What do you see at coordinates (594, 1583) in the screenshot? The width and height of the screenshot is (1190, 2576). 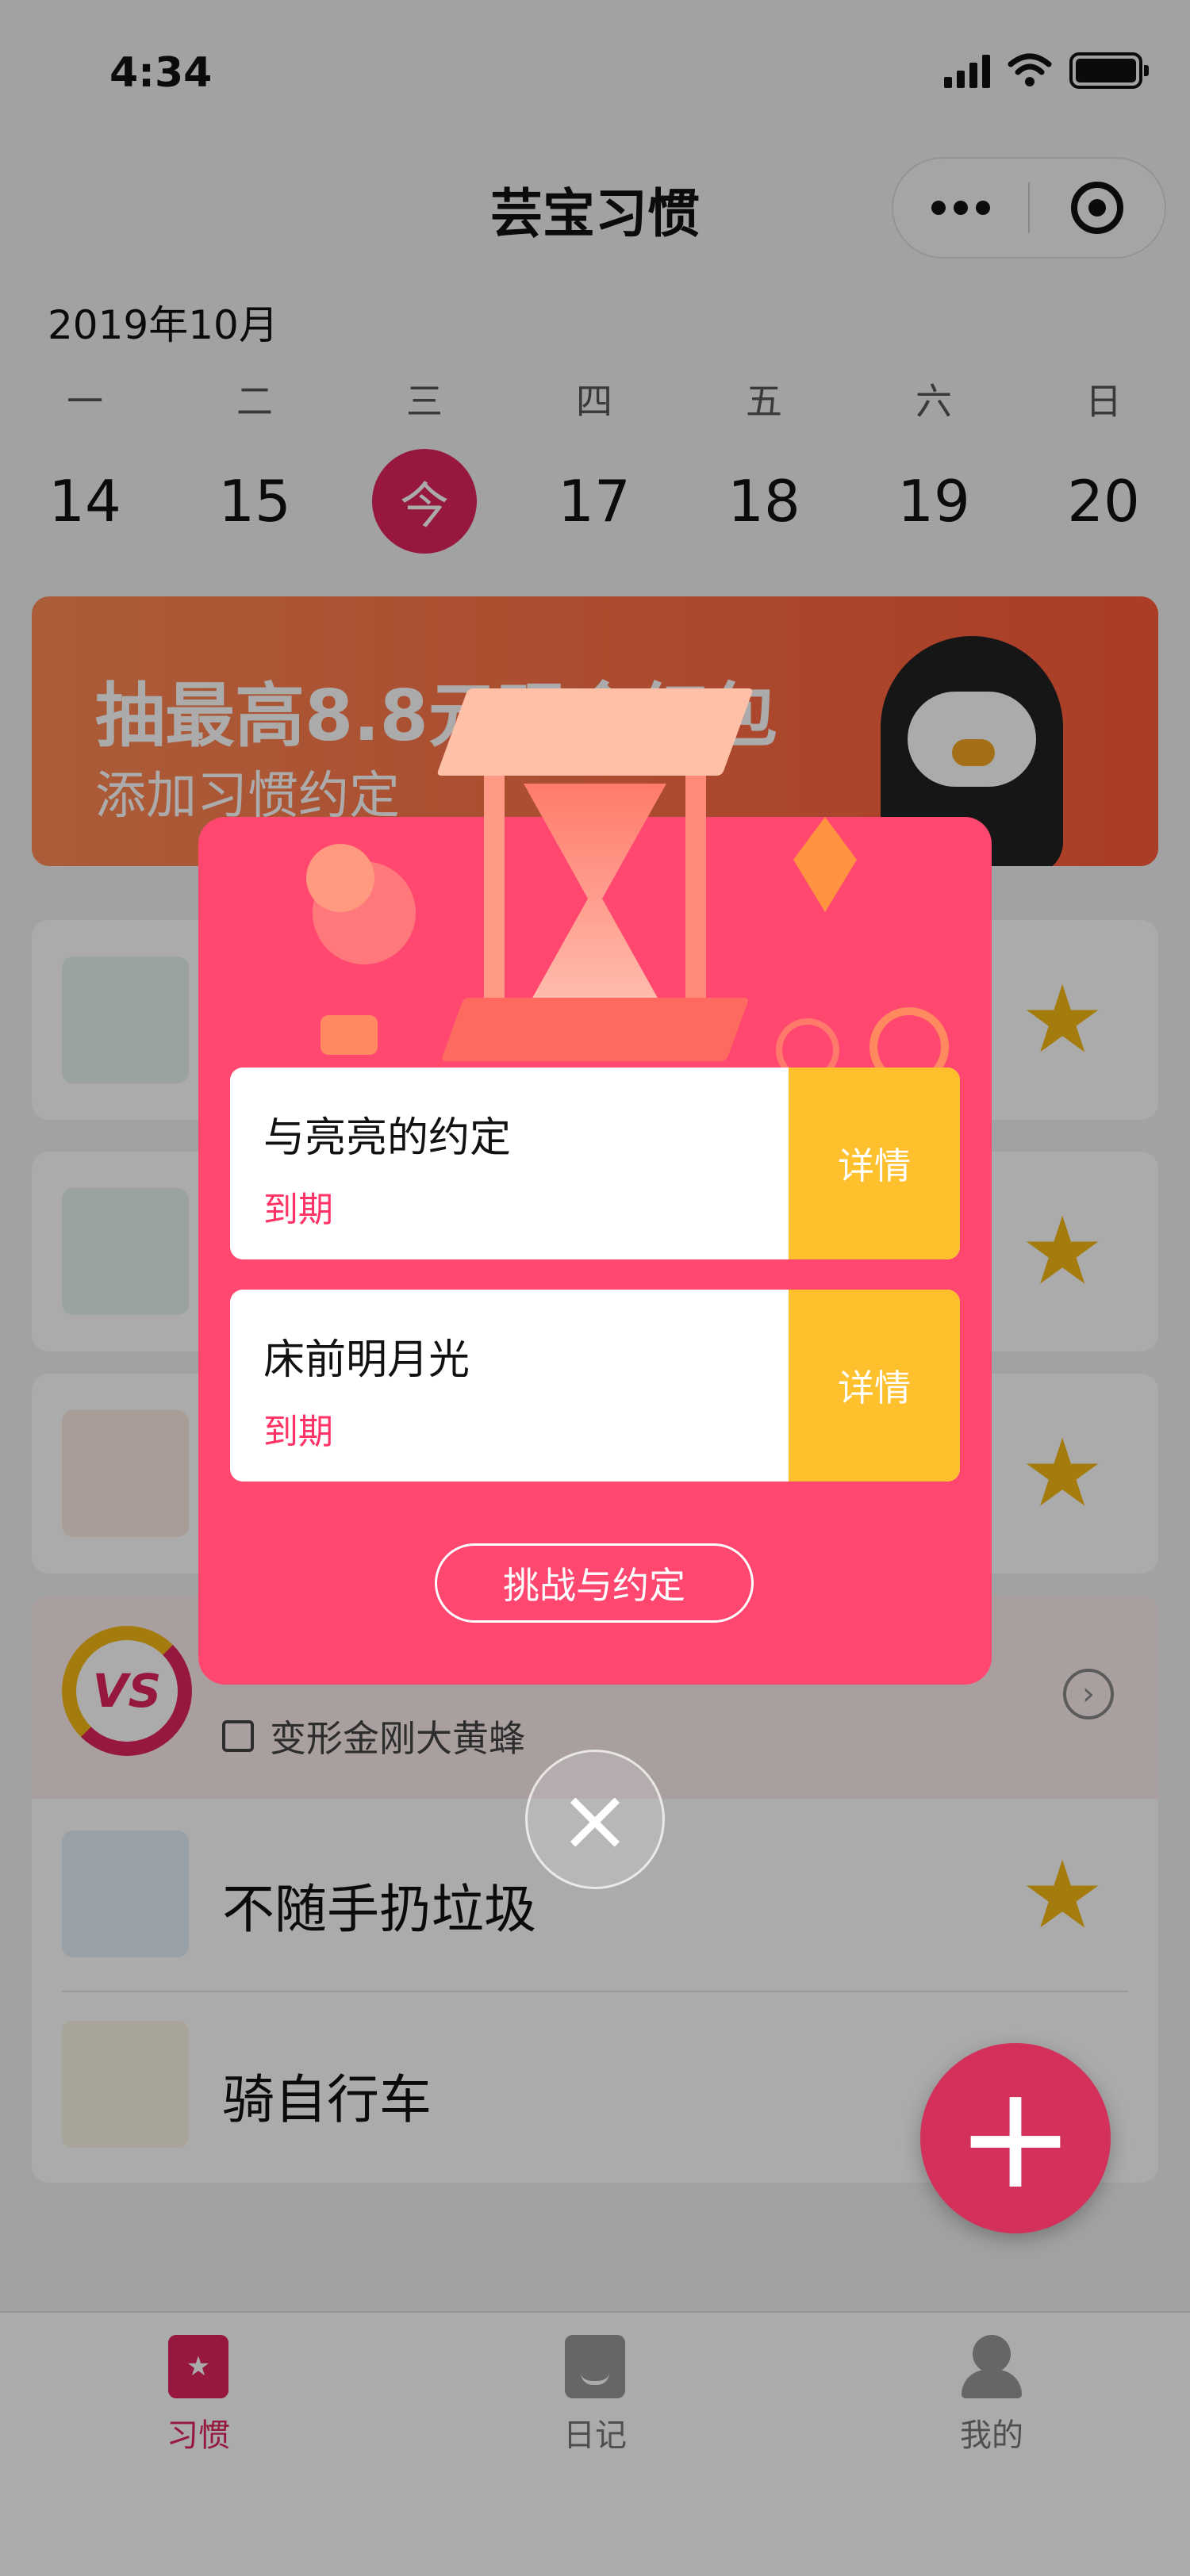 I see `challenge-agreement-button: 挑战与约定` at bounding box center [594, 1583].